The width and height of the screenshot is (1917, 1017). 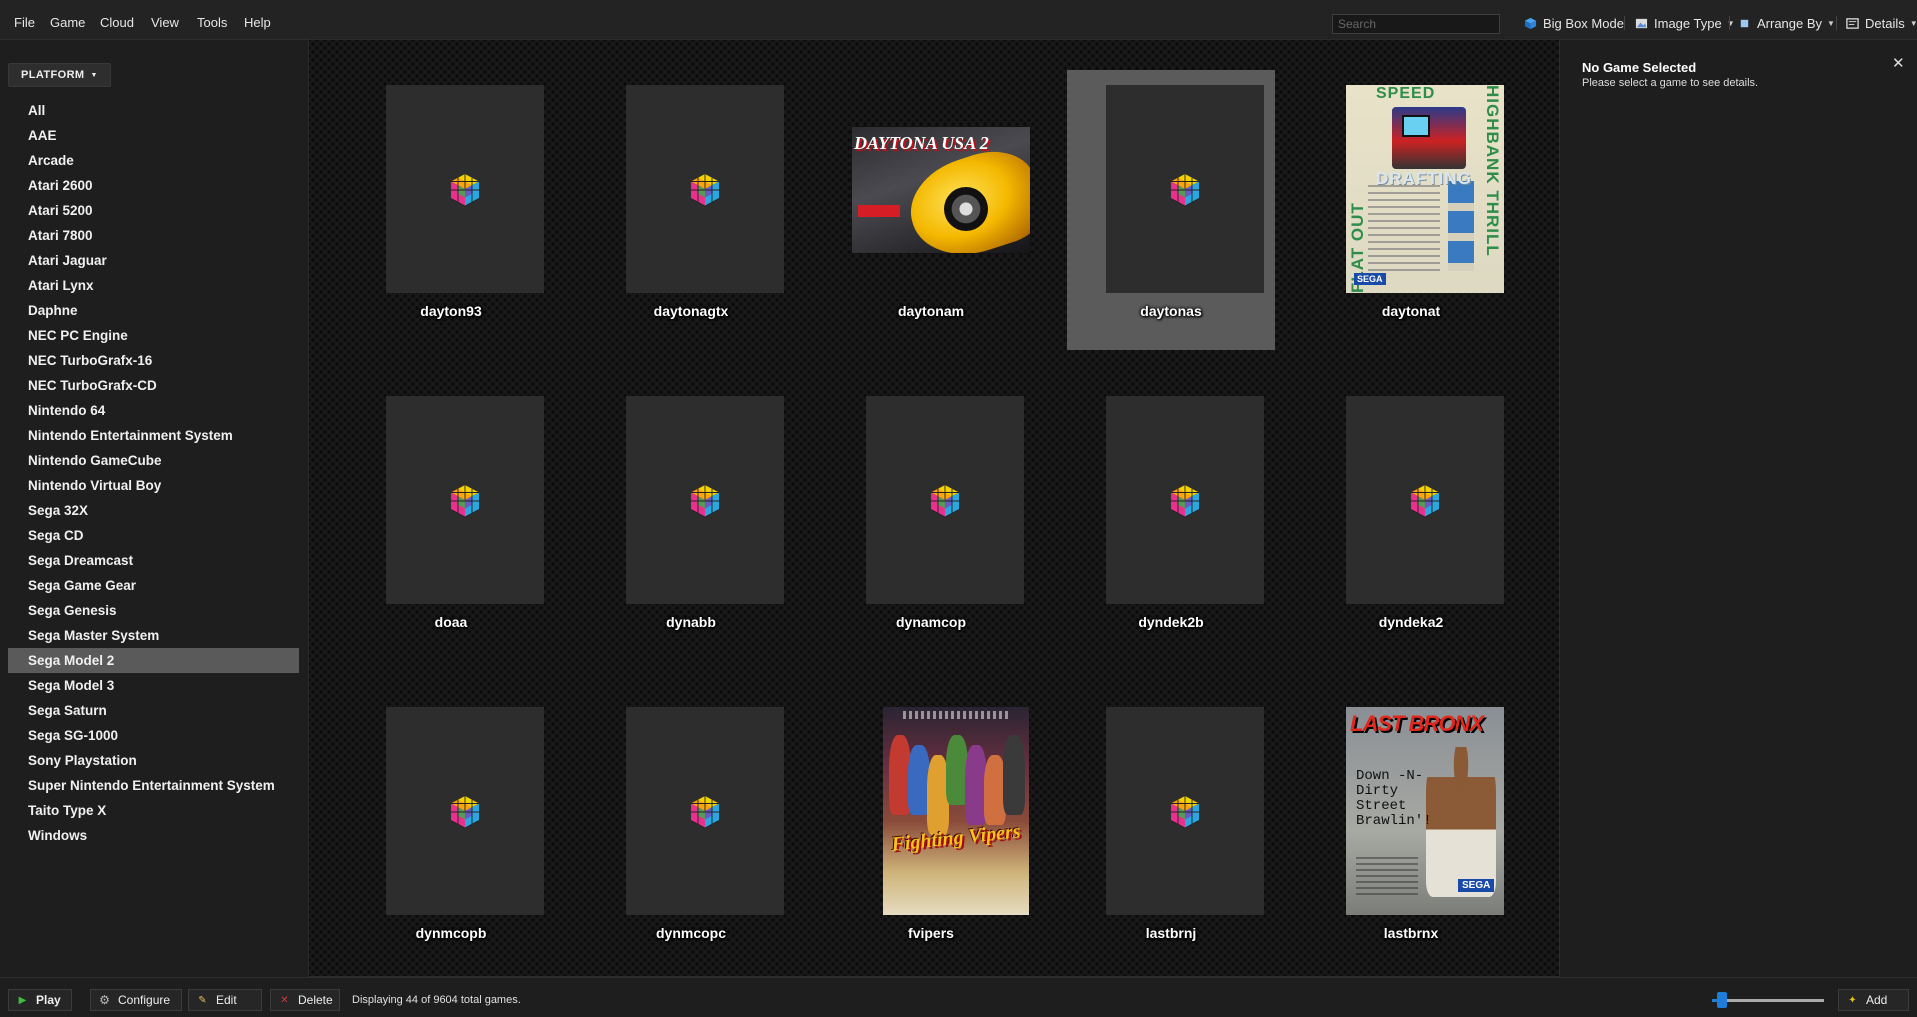 What do you see at coordinates (153, 635) in the screenshot?
I see `sidebar-item-sega-master-system: Sega Master System` at bounding box center [153, 635].